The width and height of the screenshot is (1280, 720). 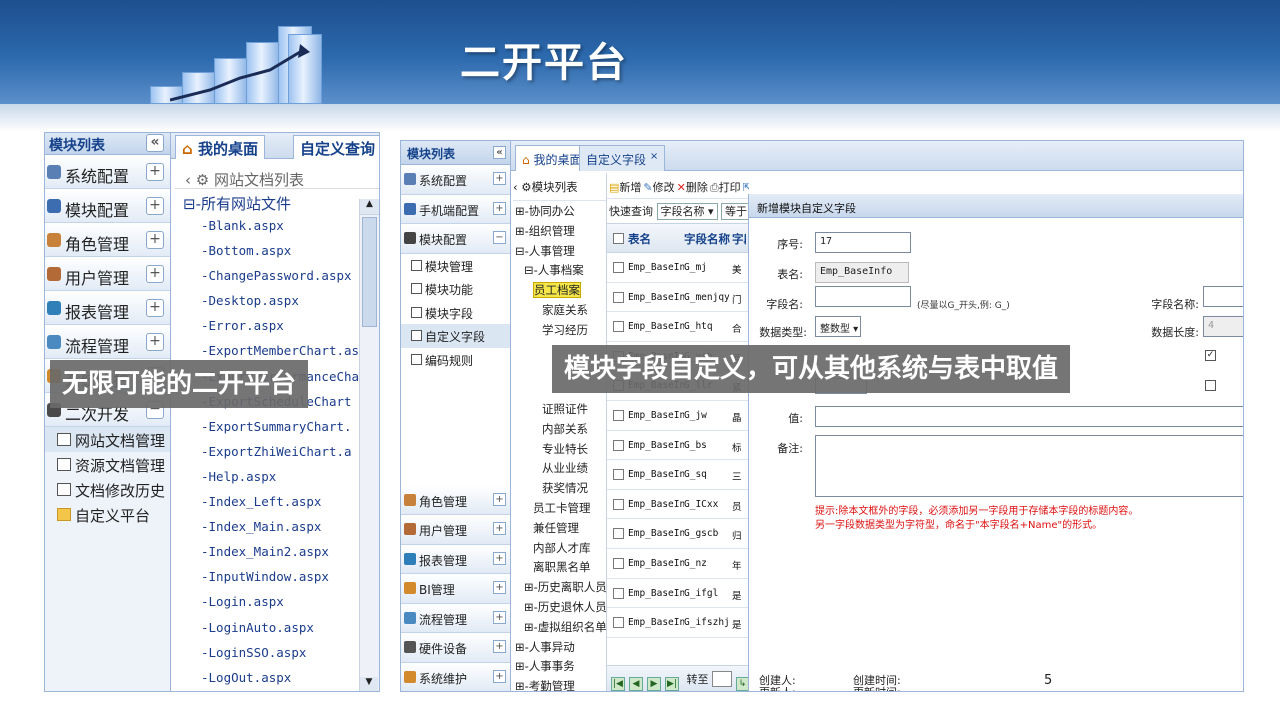 What do you see at coordinates (636, 684) in the screenshot?
I see `prev-page-icon: ◀` at bounding box center [636, 684].